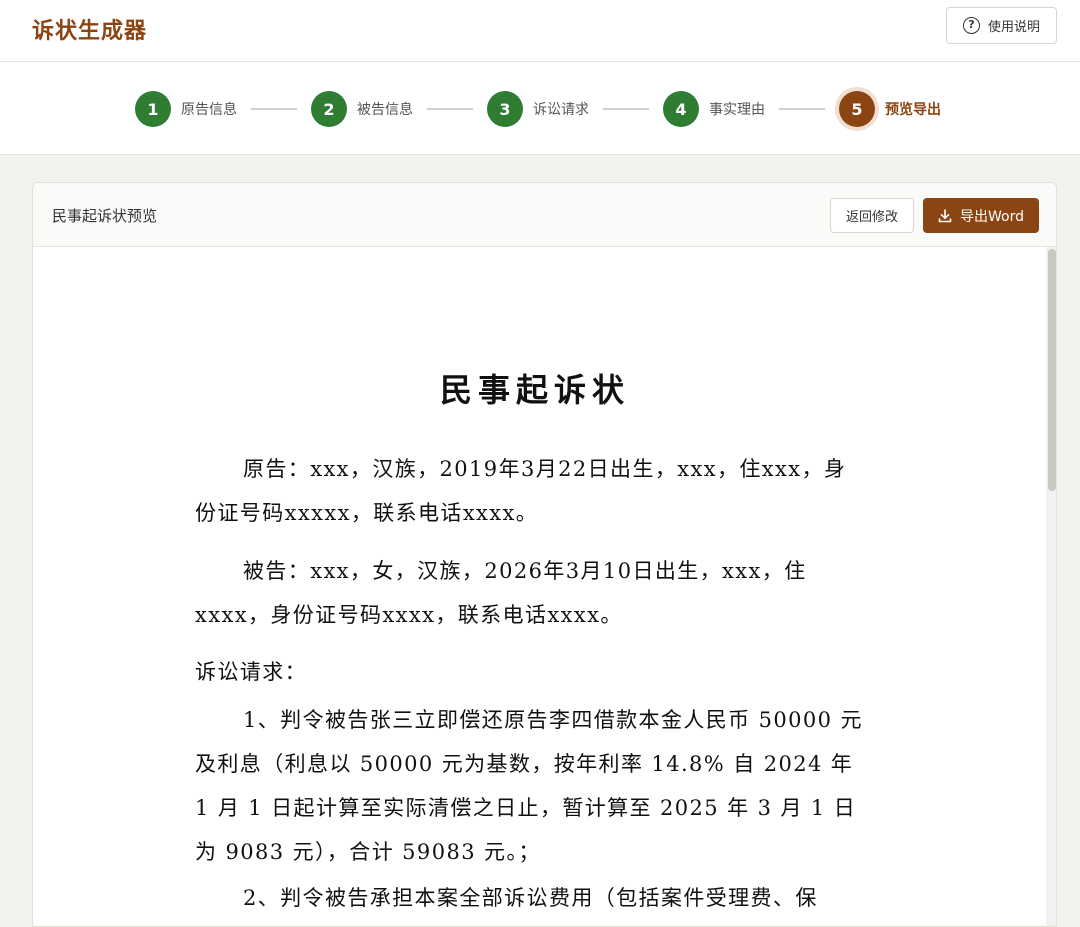 The width and height of the screenshot is (1080, 927). What do you see at coordinates (857, 109) in the screenshot?
I see `step-5-number: 5` at bounding box center [857, 109].